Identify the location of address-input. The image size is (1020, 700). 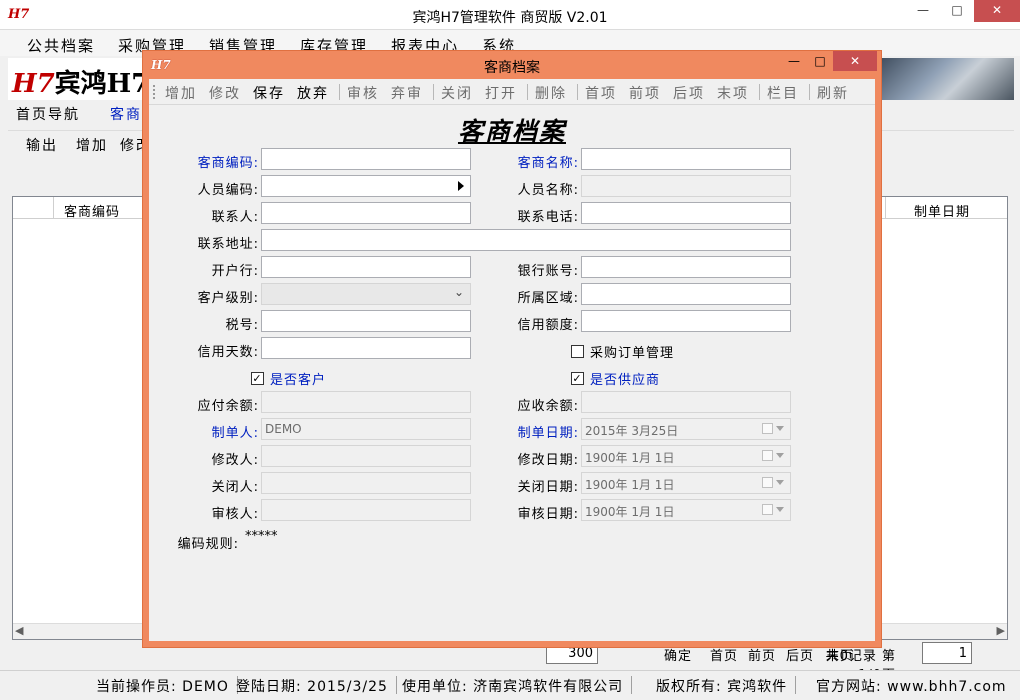
(526, 240).